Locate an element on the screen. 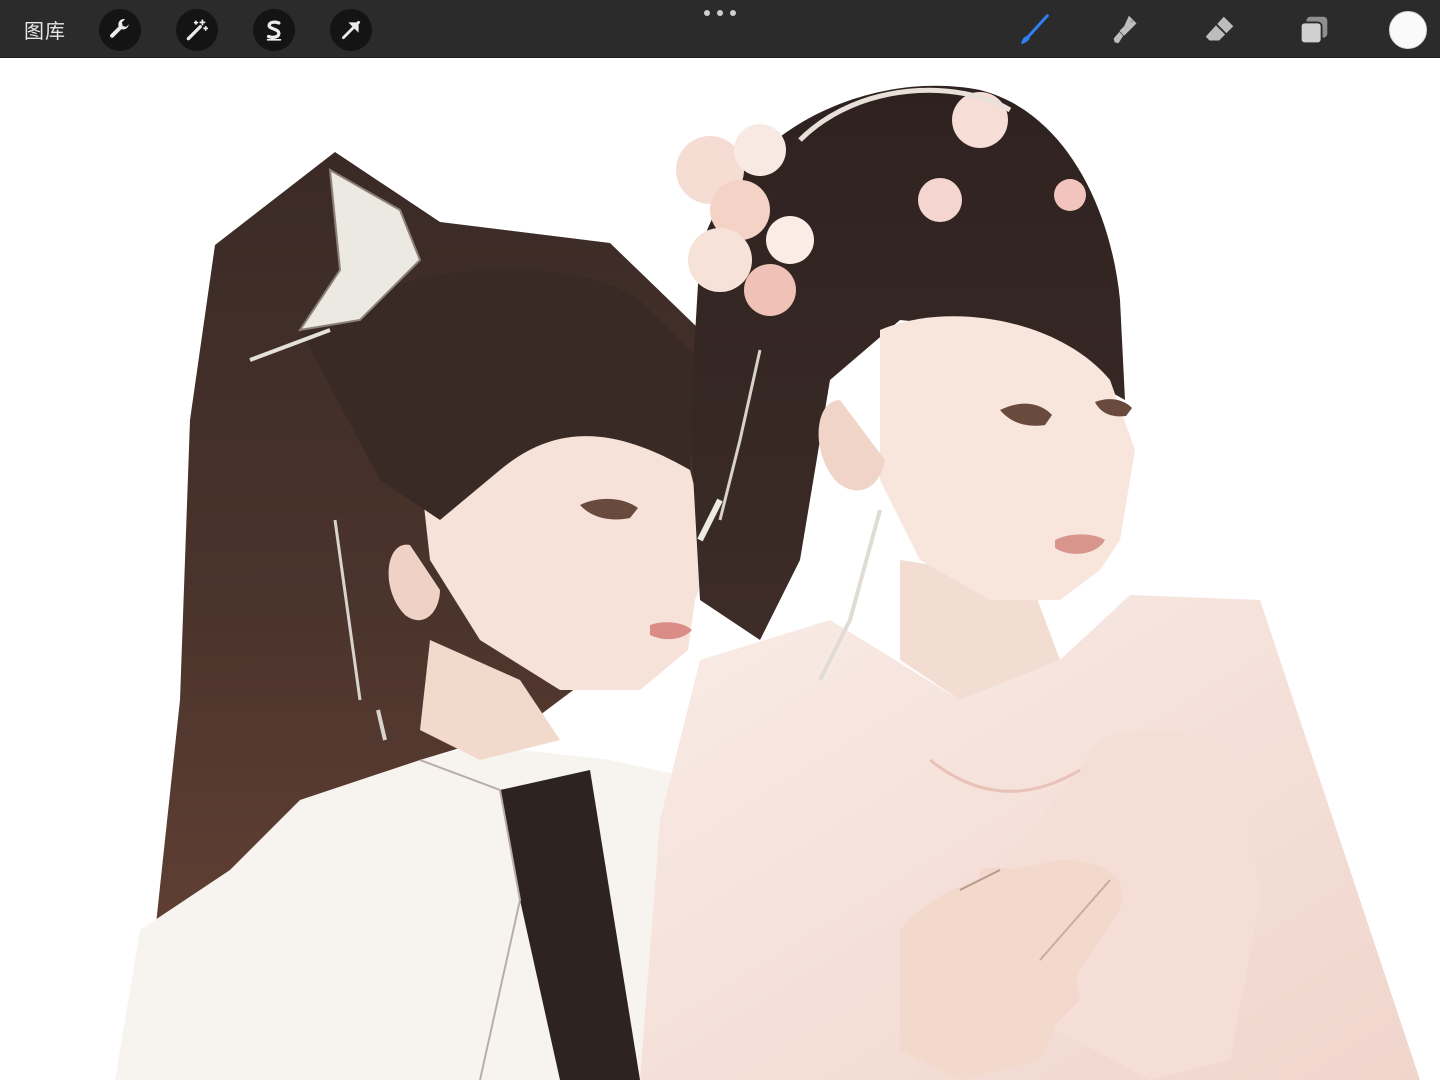 The height and width of the screenshot is (1080, 1440). paint-tool-button is located at coordinates (1034, 30).